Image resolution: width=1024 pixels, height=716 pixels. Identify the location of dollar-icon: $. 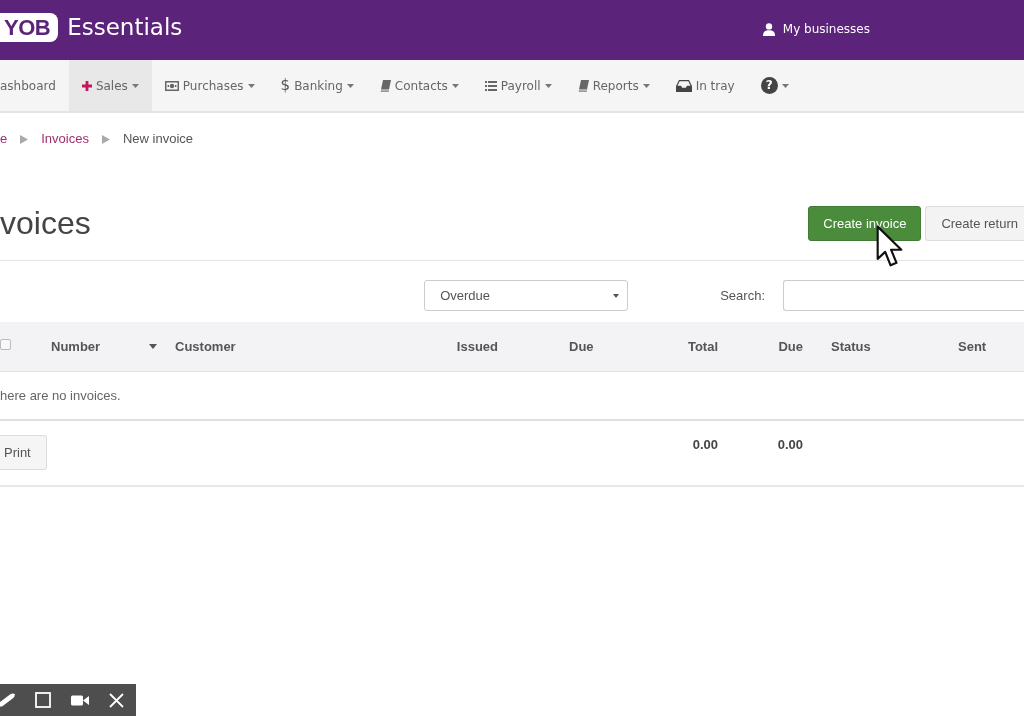
(285, 85).